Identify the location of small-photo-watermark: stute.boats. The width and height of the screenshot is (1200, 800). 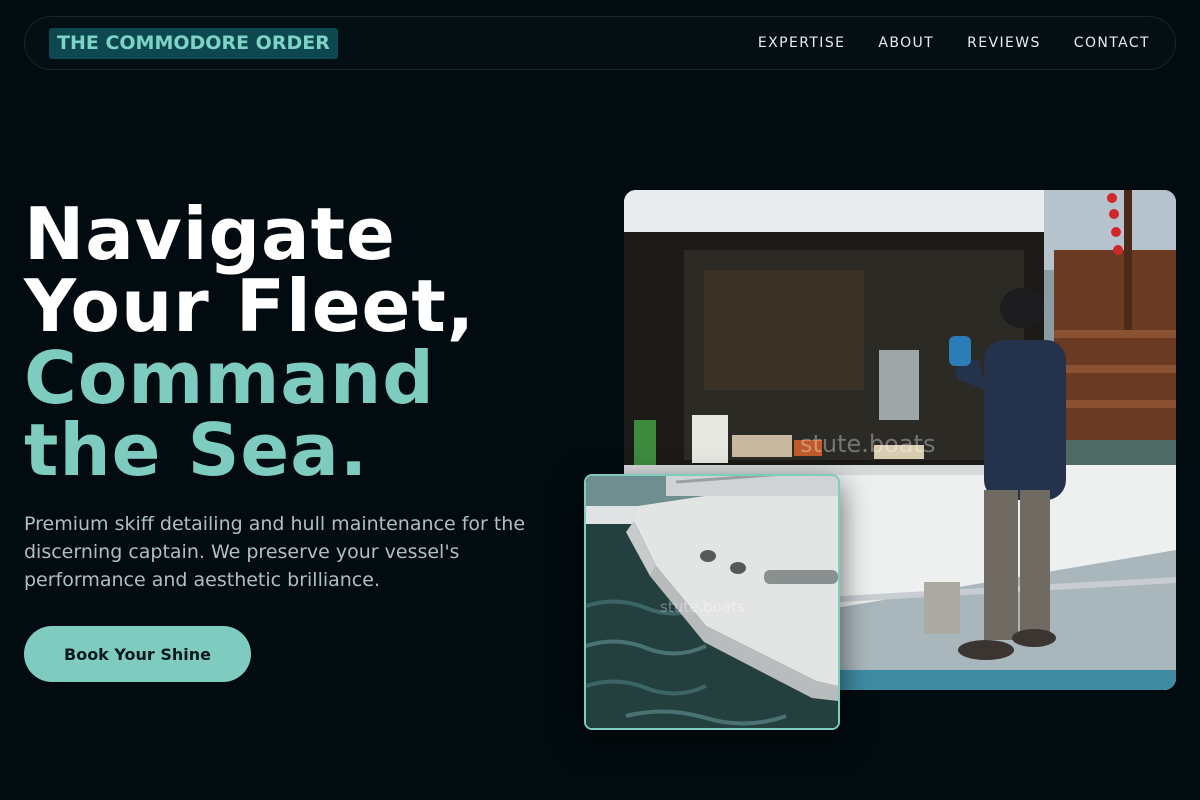
(702, 607).